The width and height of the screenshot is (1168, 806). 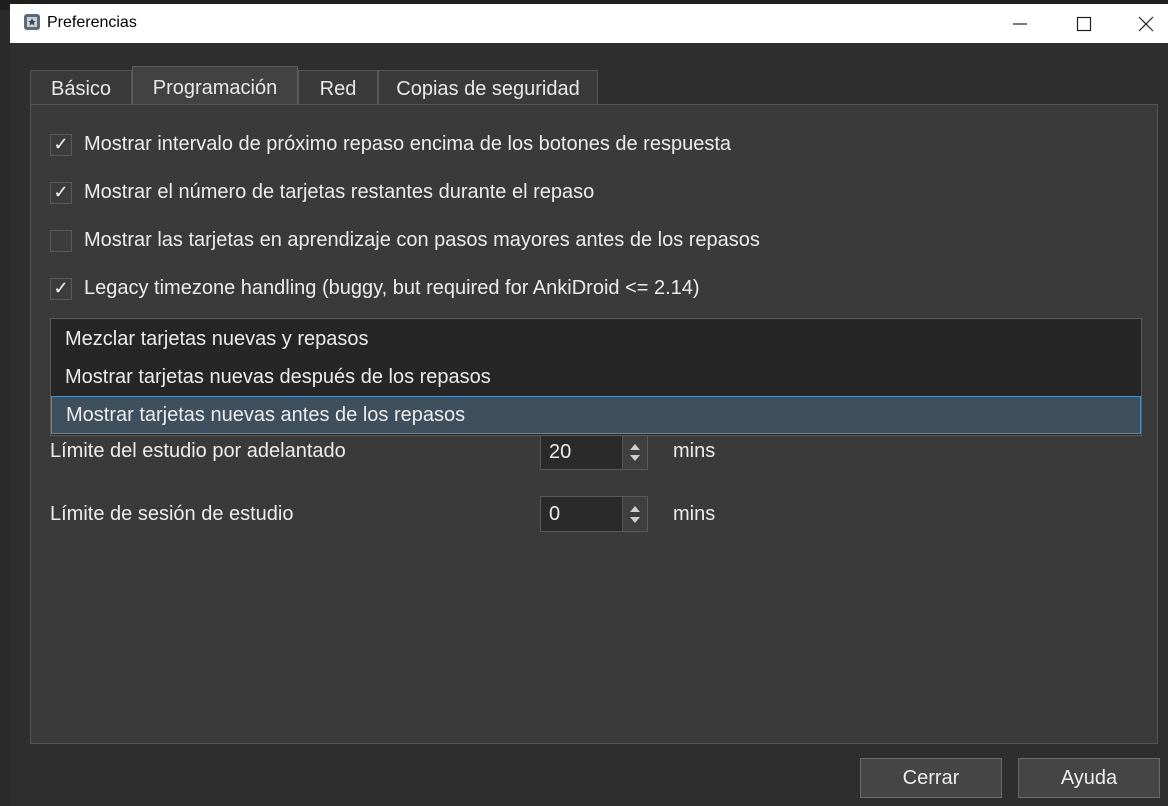 I want to click on session-limit-label: Límite de sesión de estudio, so click(x=172, y=514).